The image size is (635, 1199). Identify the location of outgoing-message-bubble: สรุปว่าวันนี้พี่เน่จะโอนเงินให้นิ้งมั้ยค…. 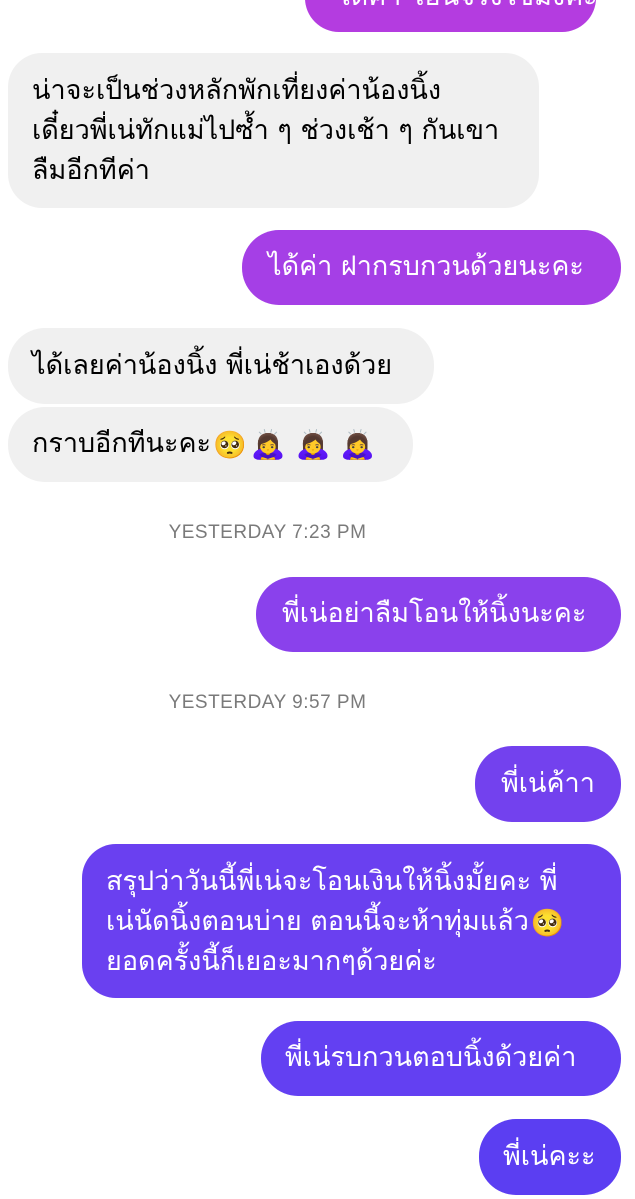
(351, 921).